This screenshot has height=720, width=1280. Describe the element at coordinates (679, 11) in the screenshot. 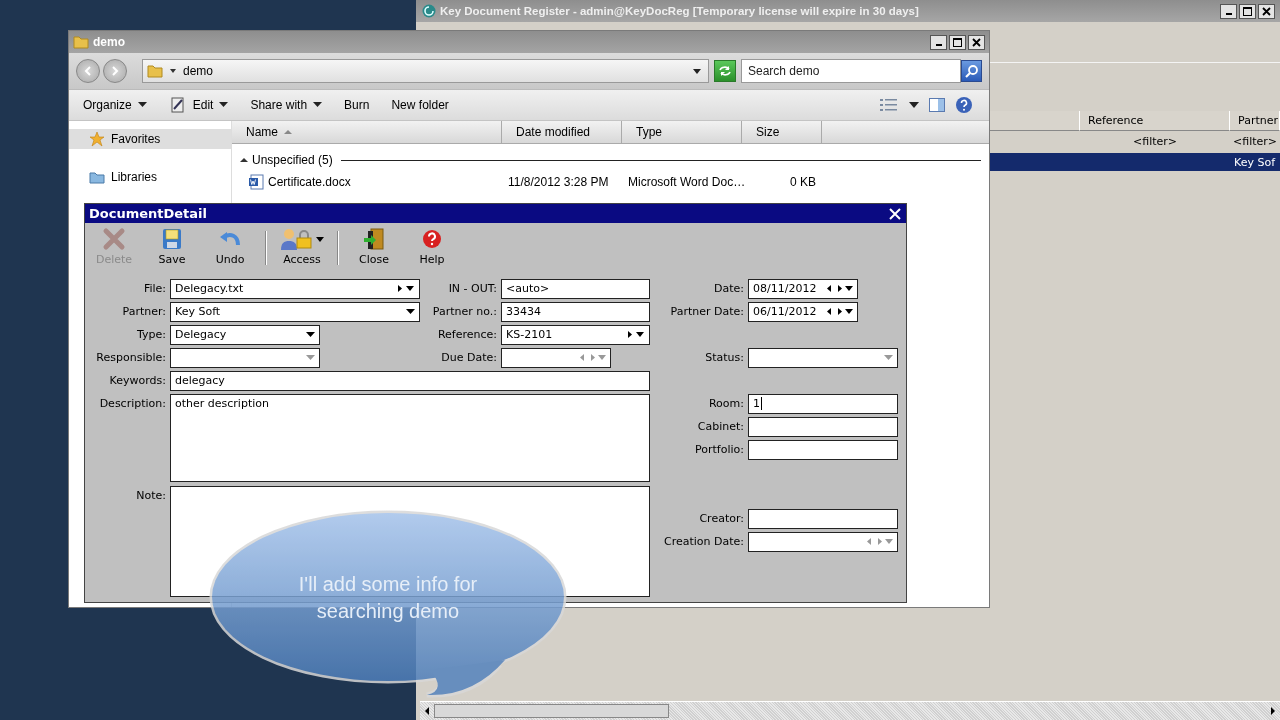

I see `window-title: Key Document Register - admin@KeyDocReg [Temporary license will expire in 30 days]` at that location.